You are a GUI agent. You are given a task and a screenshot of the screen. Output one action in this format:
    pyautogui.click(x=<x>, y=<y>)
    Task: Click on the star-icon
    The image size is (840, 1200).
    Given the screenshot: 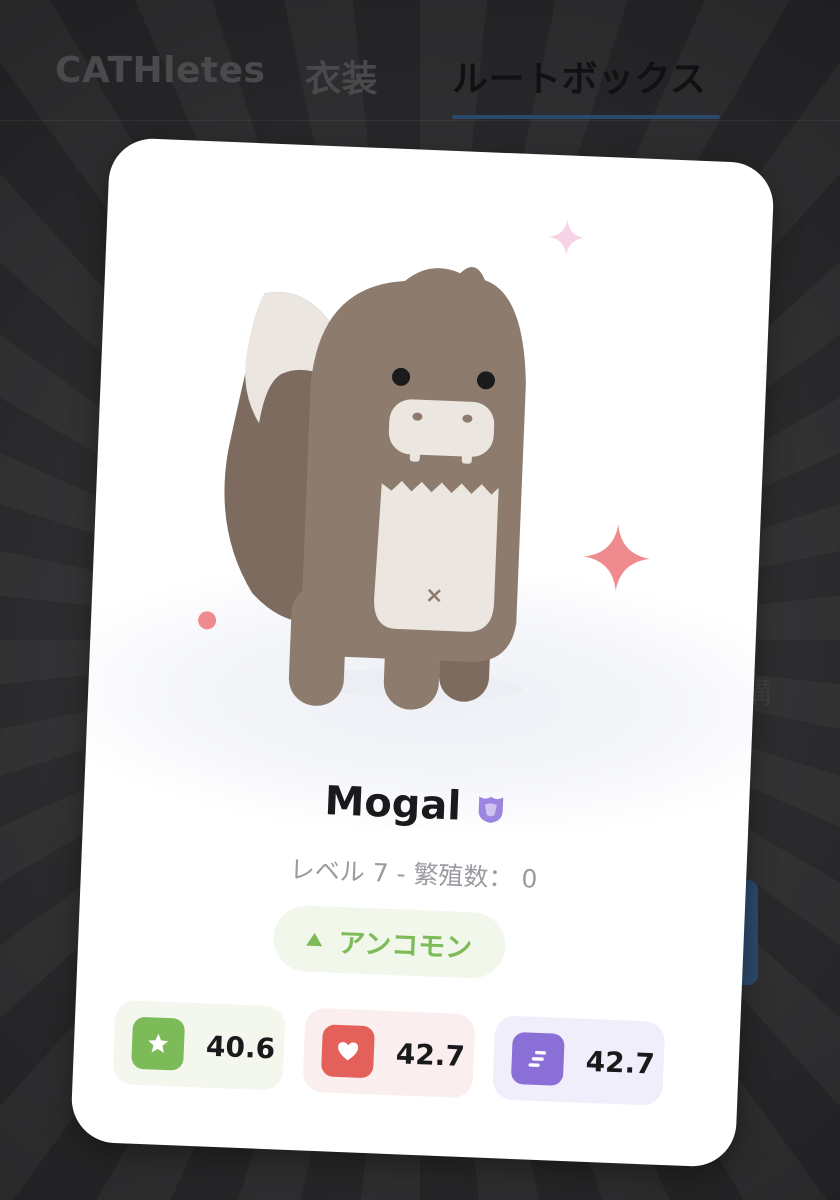 What is the action you would take?
    pyautogui.click(x=158, y=1043)
    